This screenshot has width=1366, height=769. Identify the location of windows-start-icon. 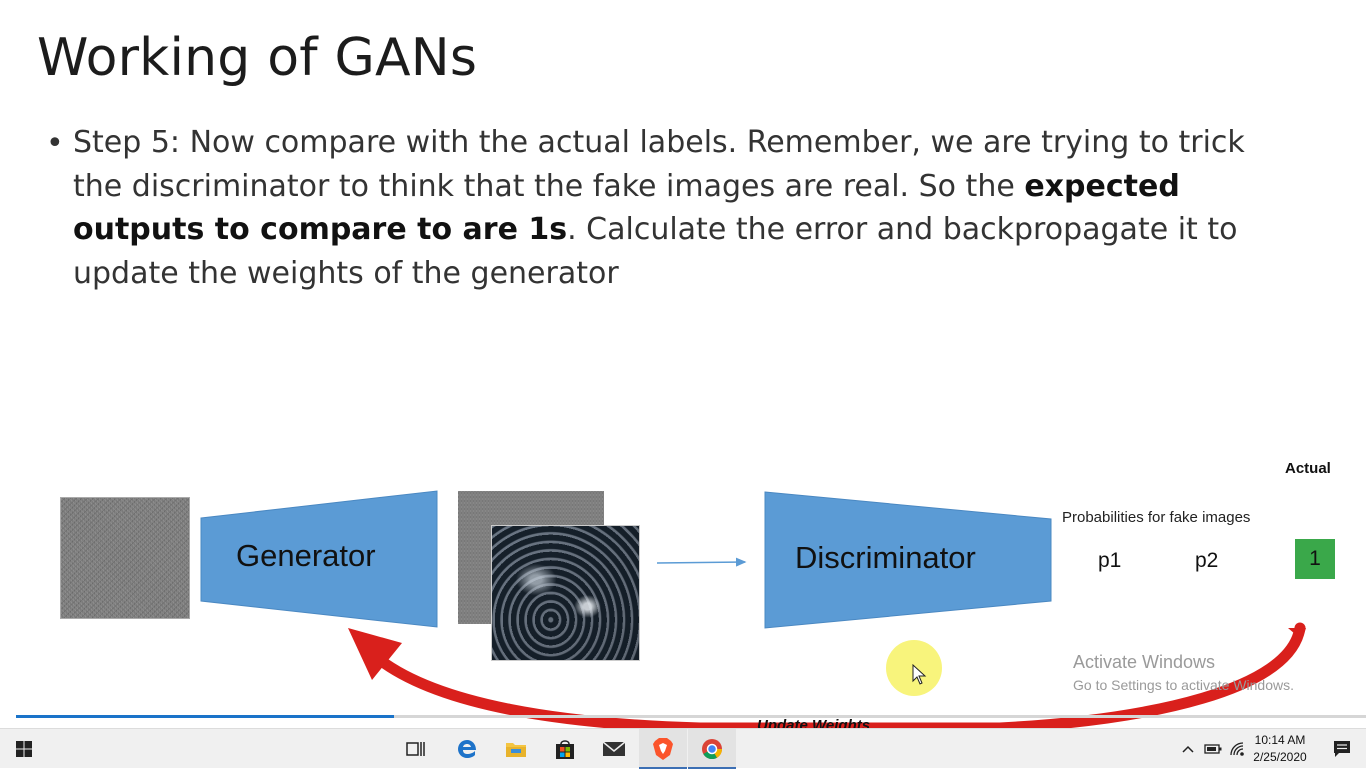
(24, 749).